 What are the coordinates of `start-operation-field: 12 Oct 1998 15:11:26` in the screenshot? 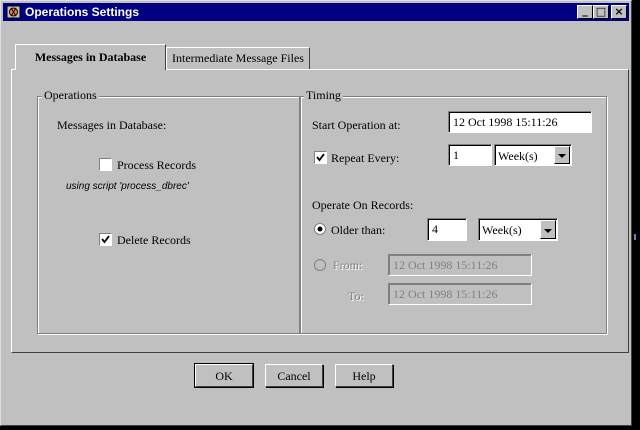 It's located at (520, 122).